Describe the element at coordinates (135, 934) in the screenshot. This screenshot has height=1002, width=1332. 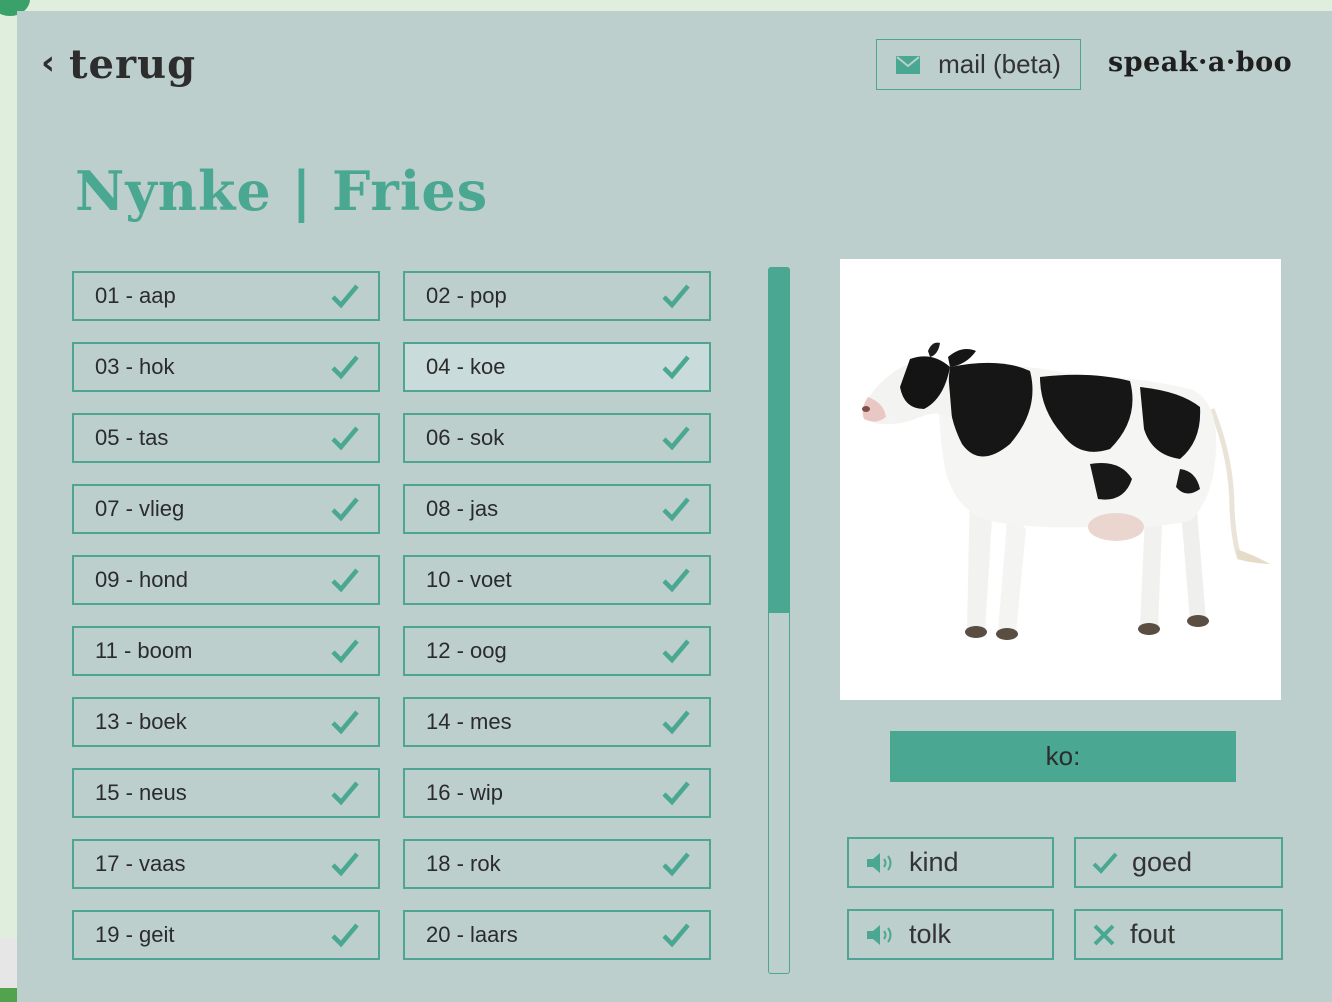
I see `word-label: 19 - geit` at that location.